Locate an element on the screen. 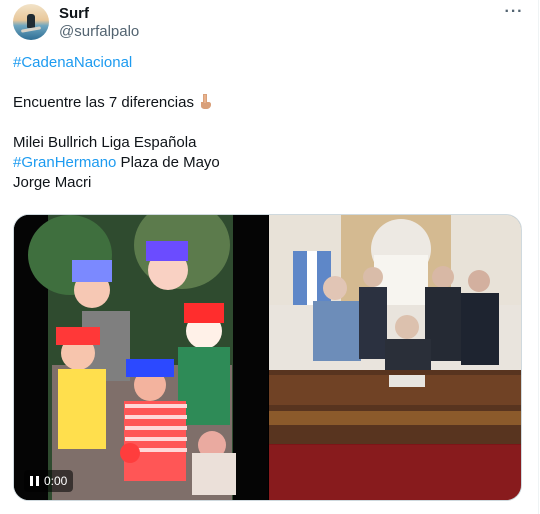 This screenshot has height=514, width=540. hashtag-link: #GranHermano is located at coordinates (64, 162).